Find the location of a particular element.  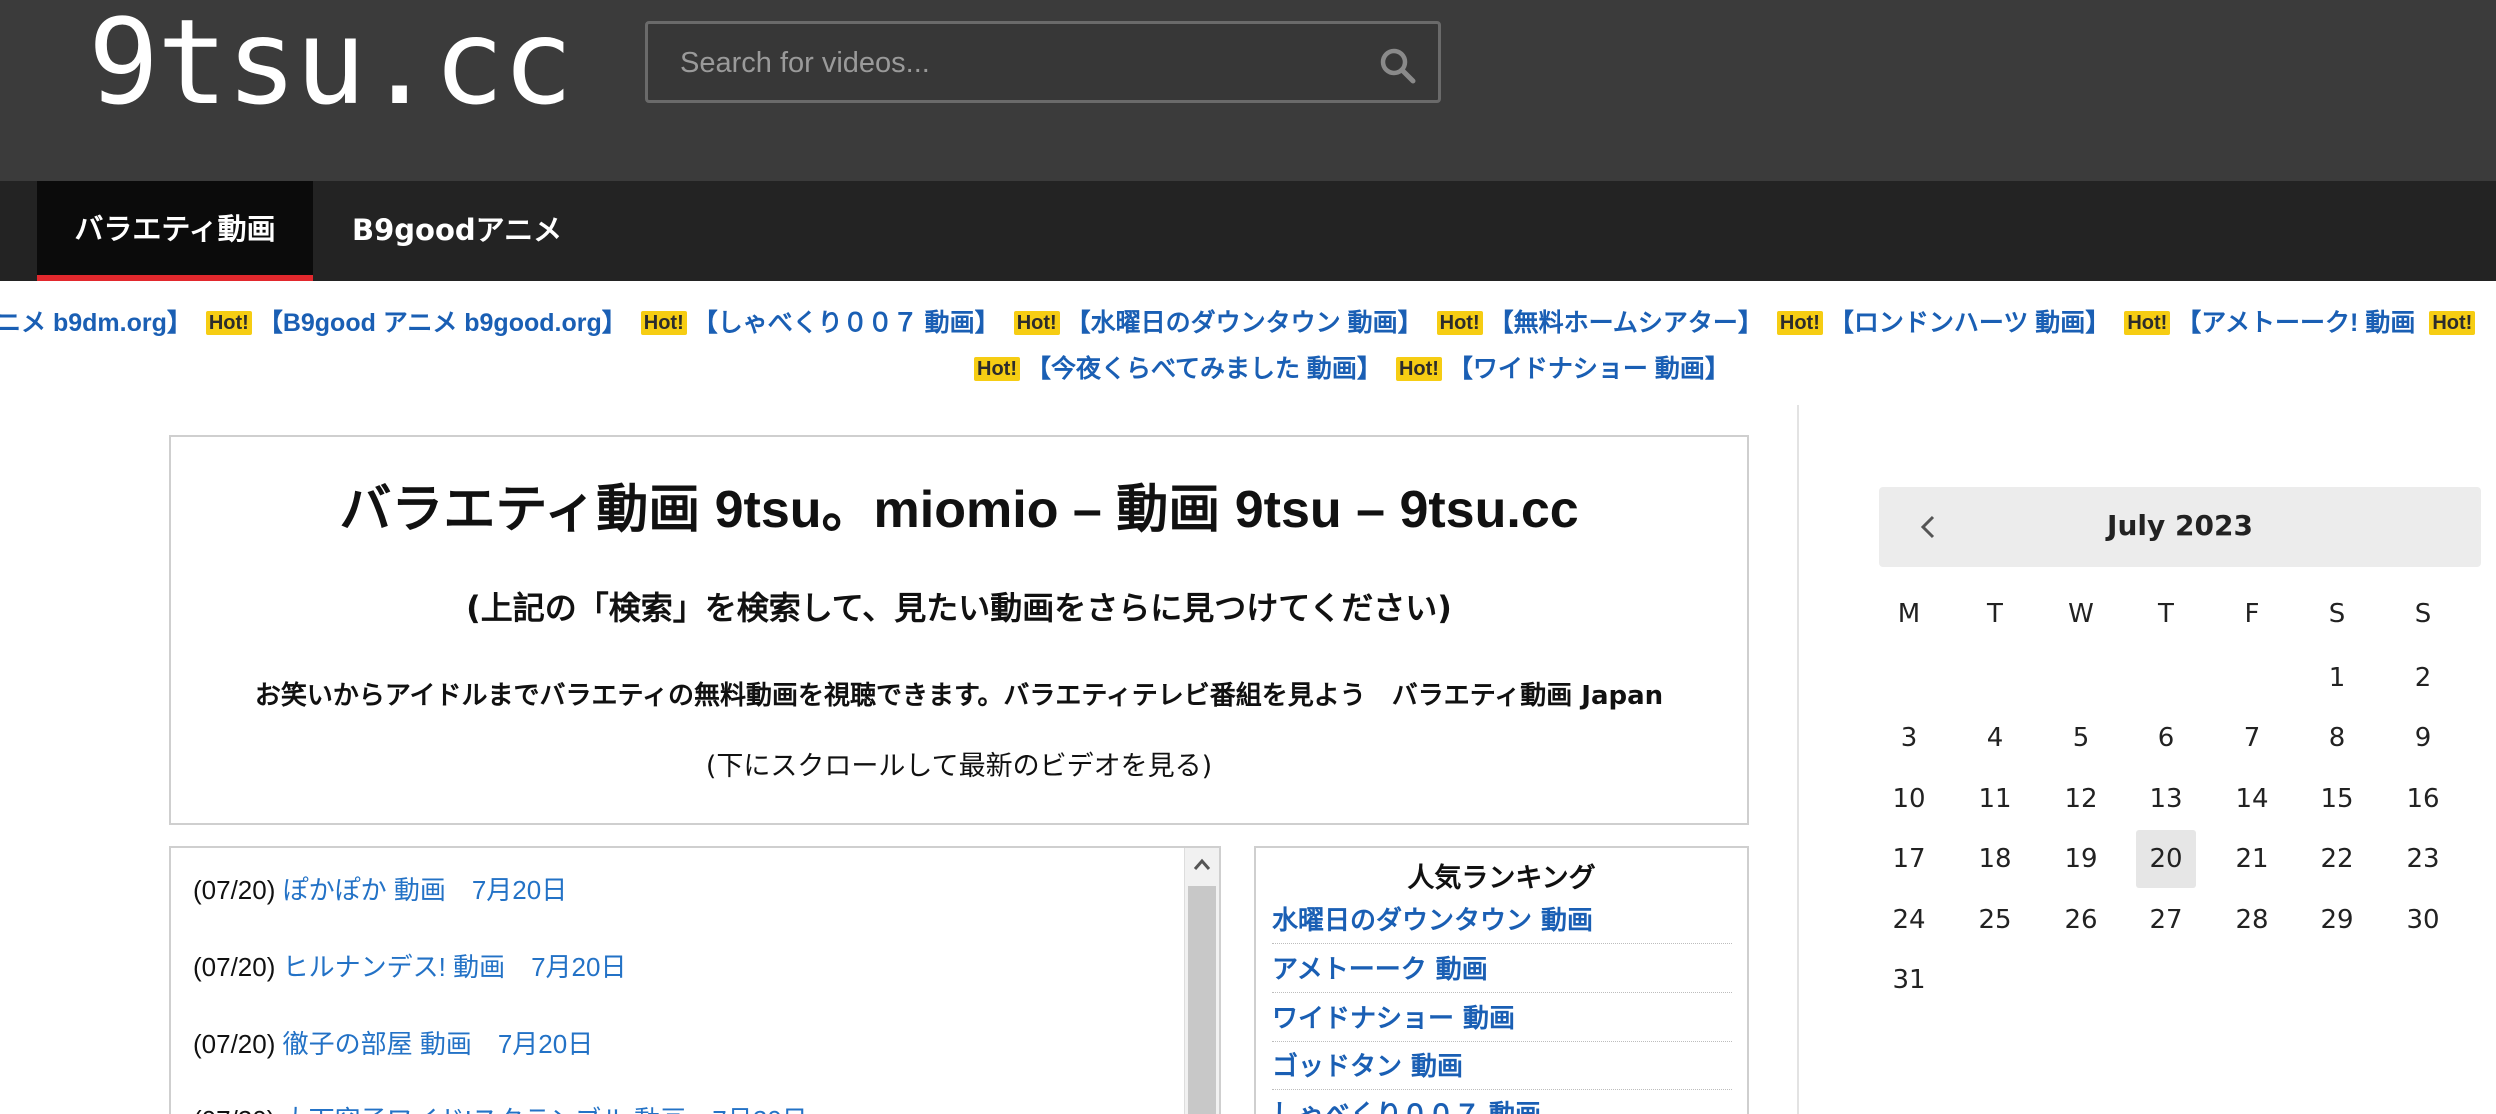

ticker-link: 【ロンドンハーツ 動画】 is located at coordinates (1969, 323).